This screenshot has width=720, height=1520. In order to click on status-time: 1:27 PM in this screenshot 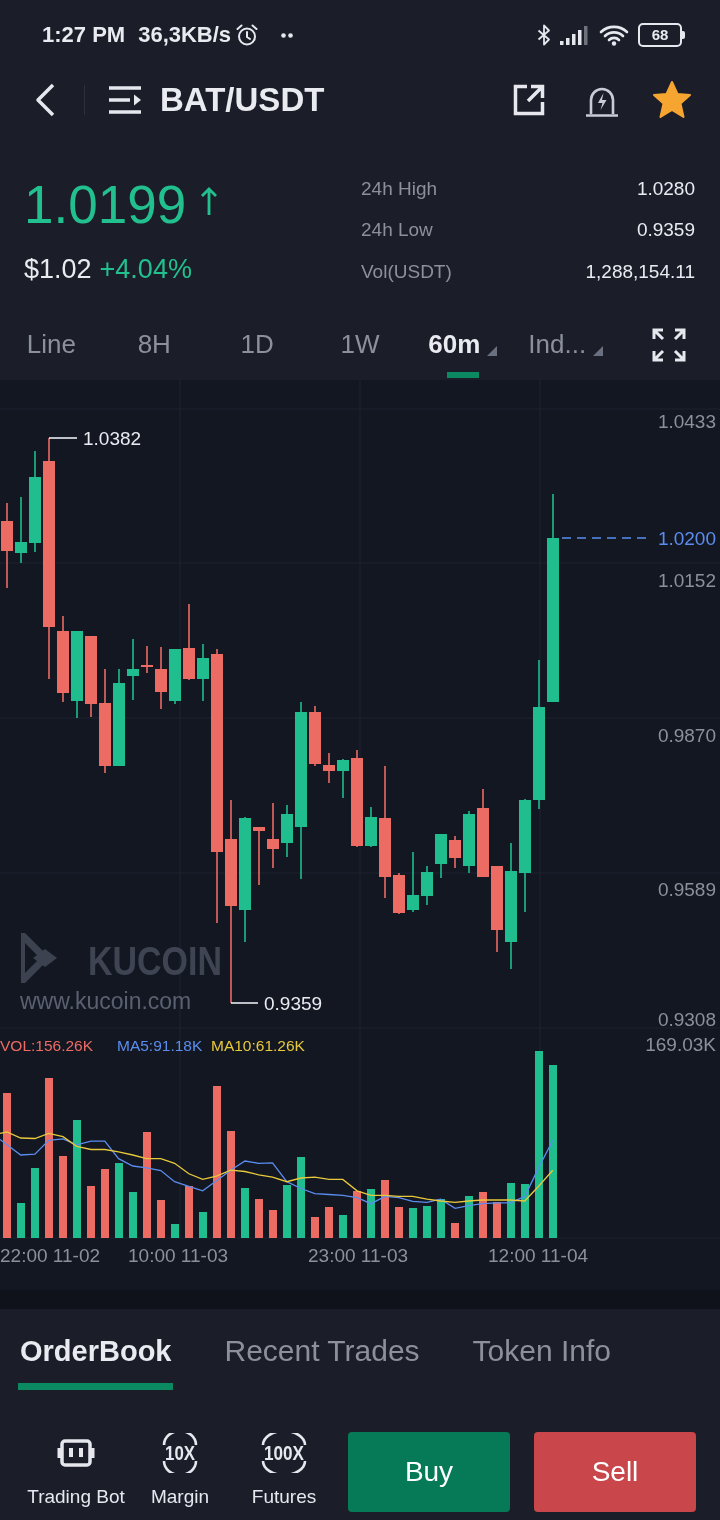, I will do `click(84, 35)`.